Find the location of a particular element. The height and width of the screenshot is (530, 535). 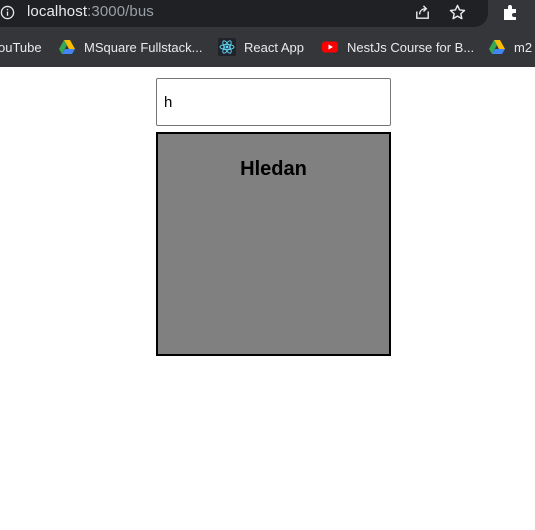

card-title: Hledan is located at coordinates (273, 169).